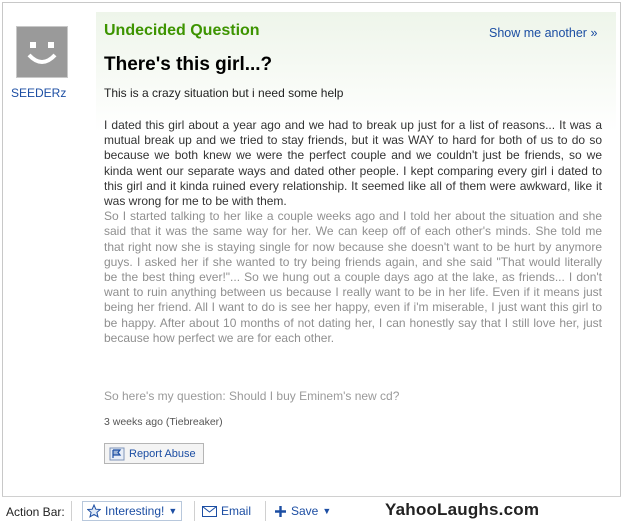  What do you see at coordinates (38, 93) in the screenshot?
I see `username-link: SEEDERz` at bounding box center [38, 93].